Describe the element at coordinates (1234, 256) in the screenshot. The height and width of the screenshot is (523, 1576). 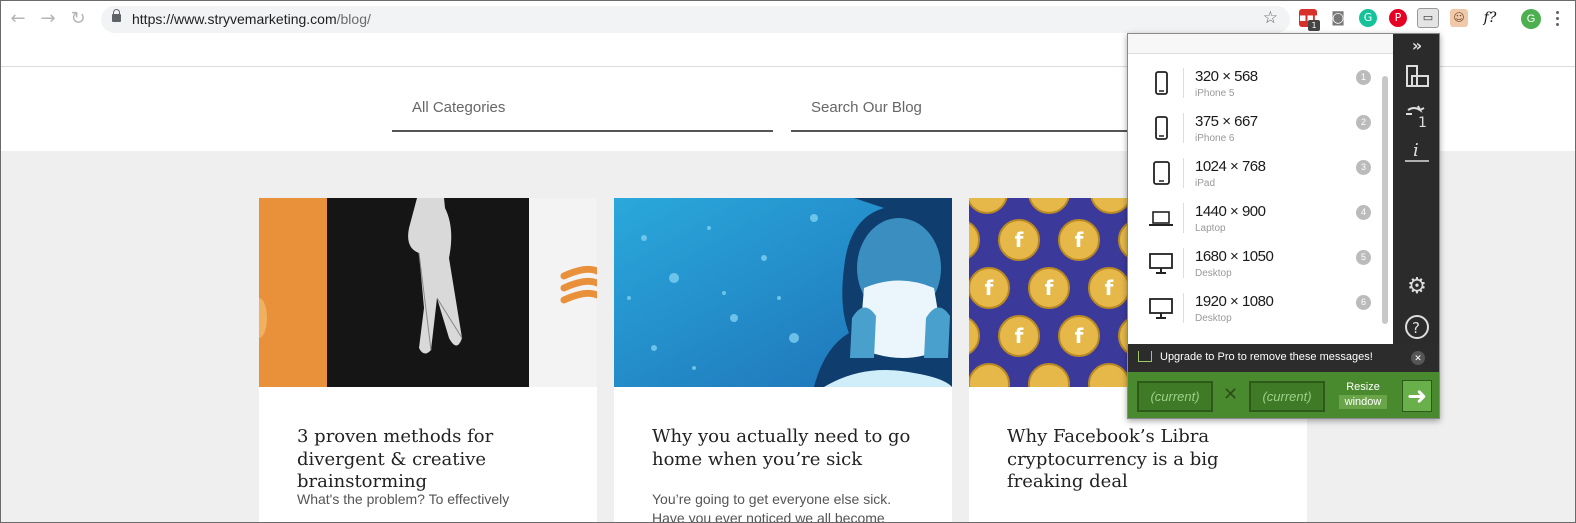
I see `preset-dimensions: 1680 × 1050` at that location.